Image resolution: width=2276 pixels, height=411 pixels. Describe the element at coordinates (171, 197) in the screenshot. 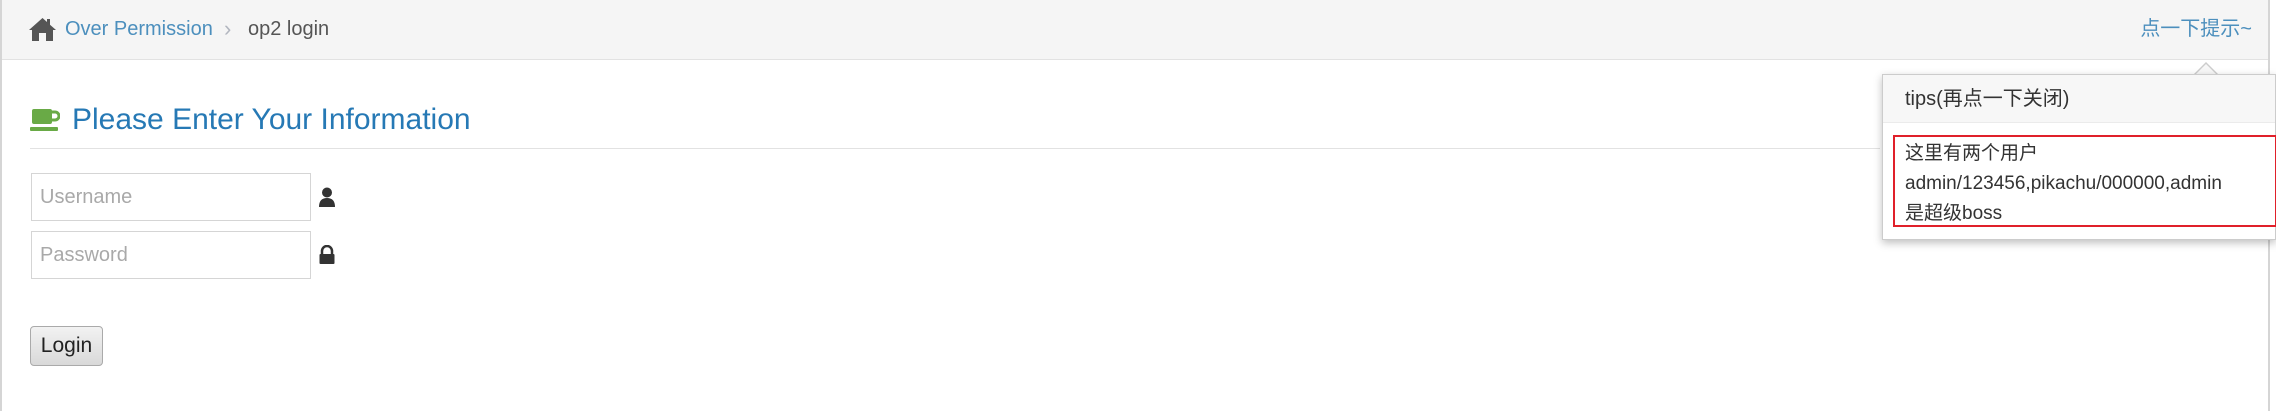

I see `username-input` at that location.